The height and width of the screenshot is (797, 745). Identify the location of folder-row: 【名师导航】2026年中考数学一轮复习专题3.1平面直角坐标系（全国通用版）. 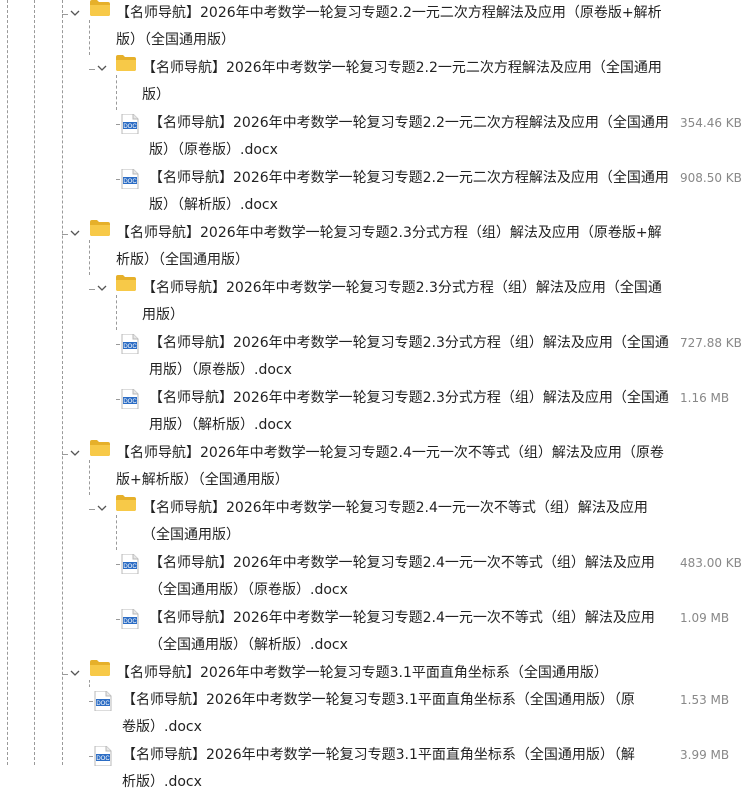
(372, 673).